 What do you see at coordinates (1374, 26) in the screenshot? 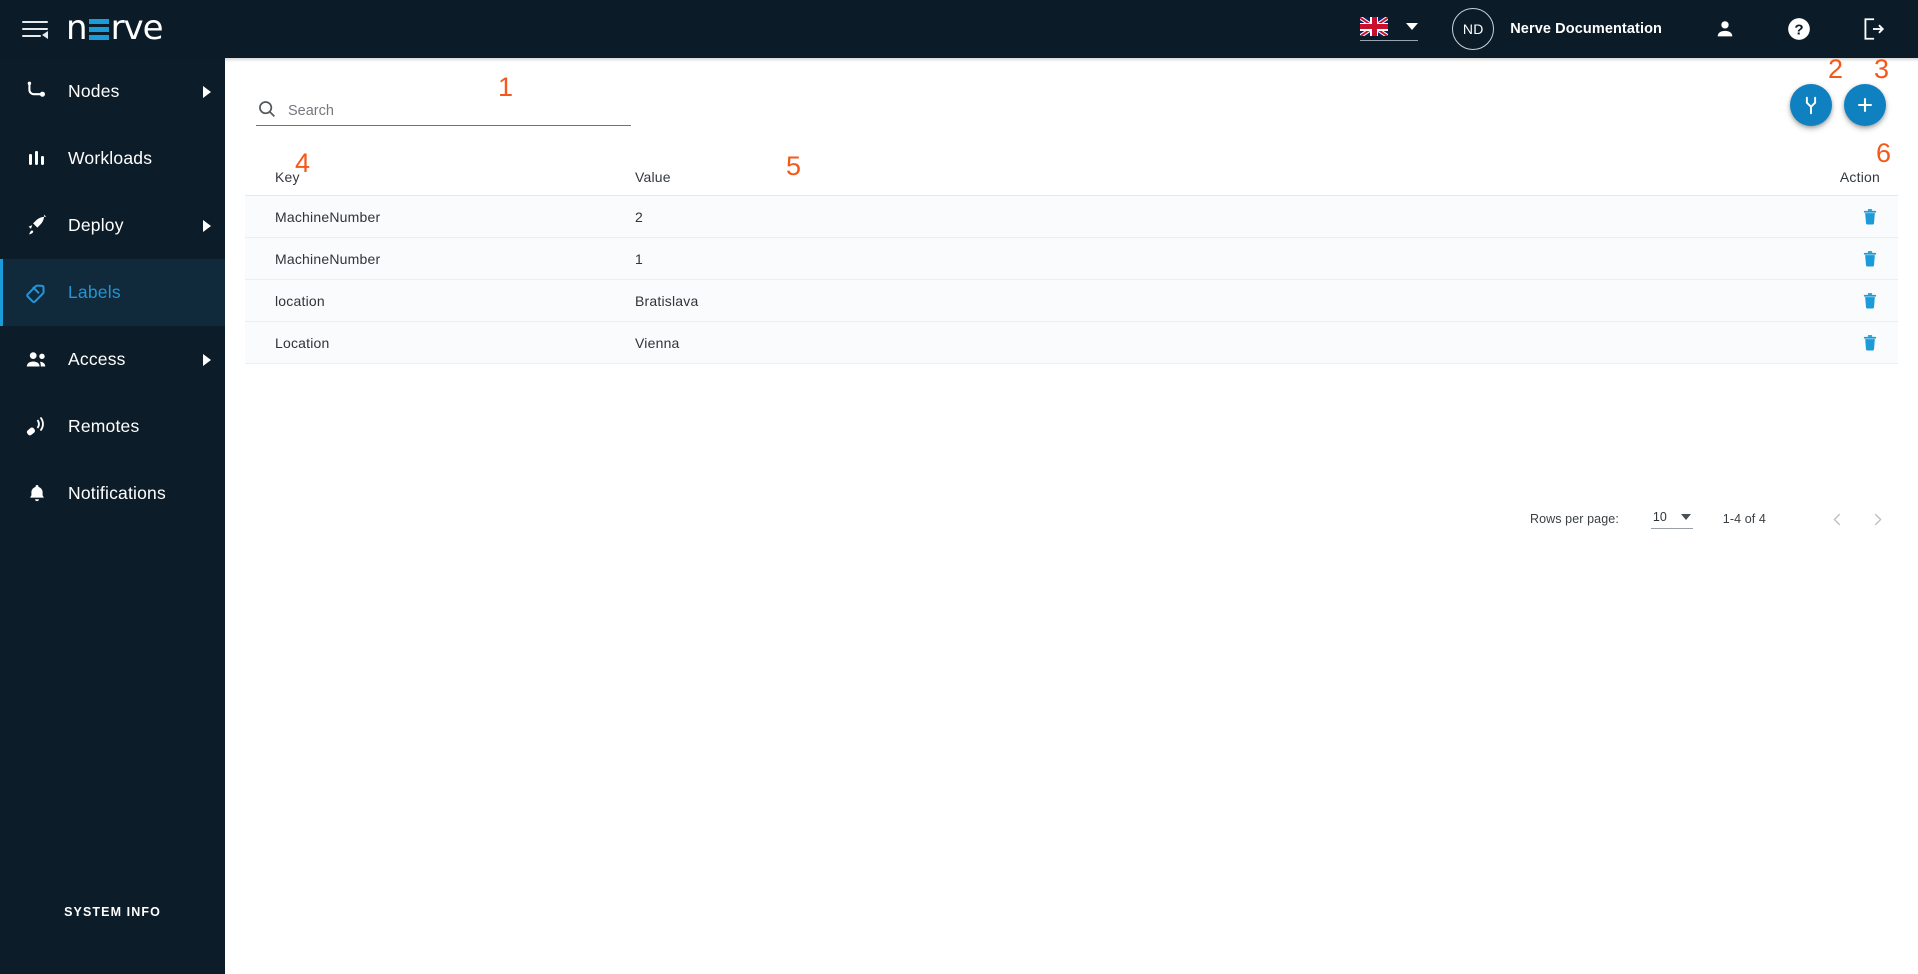
I see `uk-flag-icon` at bounding box center [1374, 26].